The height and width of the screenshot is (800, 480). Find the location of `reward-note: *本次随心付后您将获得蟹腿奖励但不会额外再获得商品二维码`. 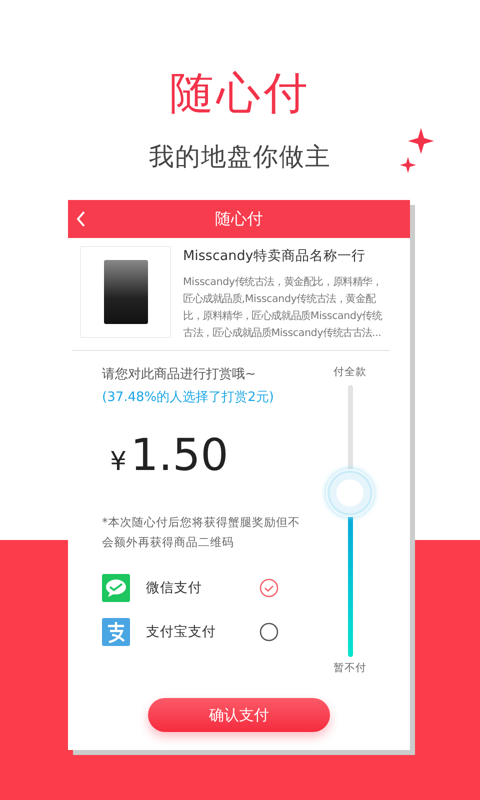

reward-note: *本次随心付后您将获得蟹腿奖励但不会额外再获得商品二维码 is located at coordinates (201, 532).